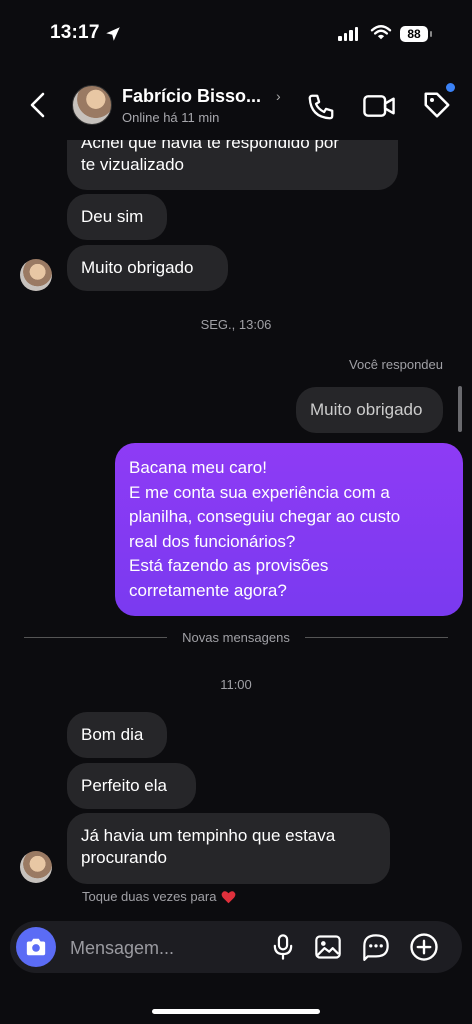 This screenshot has width=472, height=1024. I want to click on plus-circle-icon, so click(424, 947).